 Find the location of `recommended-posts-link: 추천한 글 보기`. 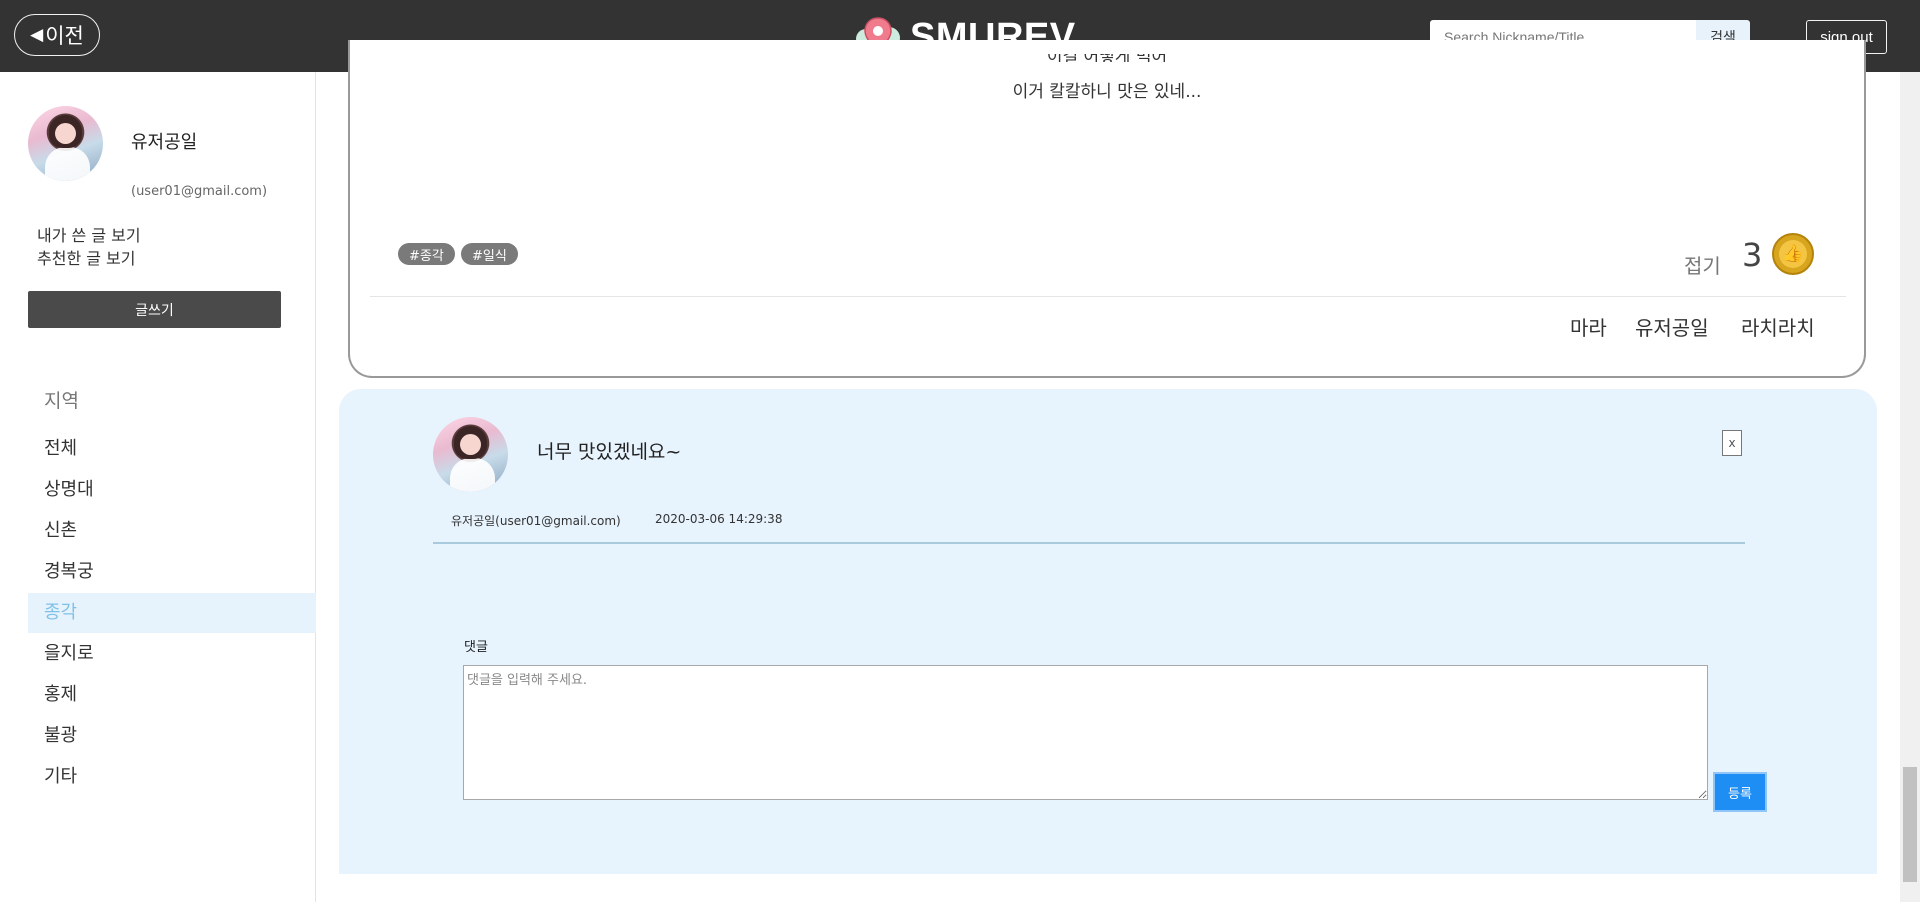

recommended-posts-link: 추천한 글 보기 is located at coordinates (86, 257).